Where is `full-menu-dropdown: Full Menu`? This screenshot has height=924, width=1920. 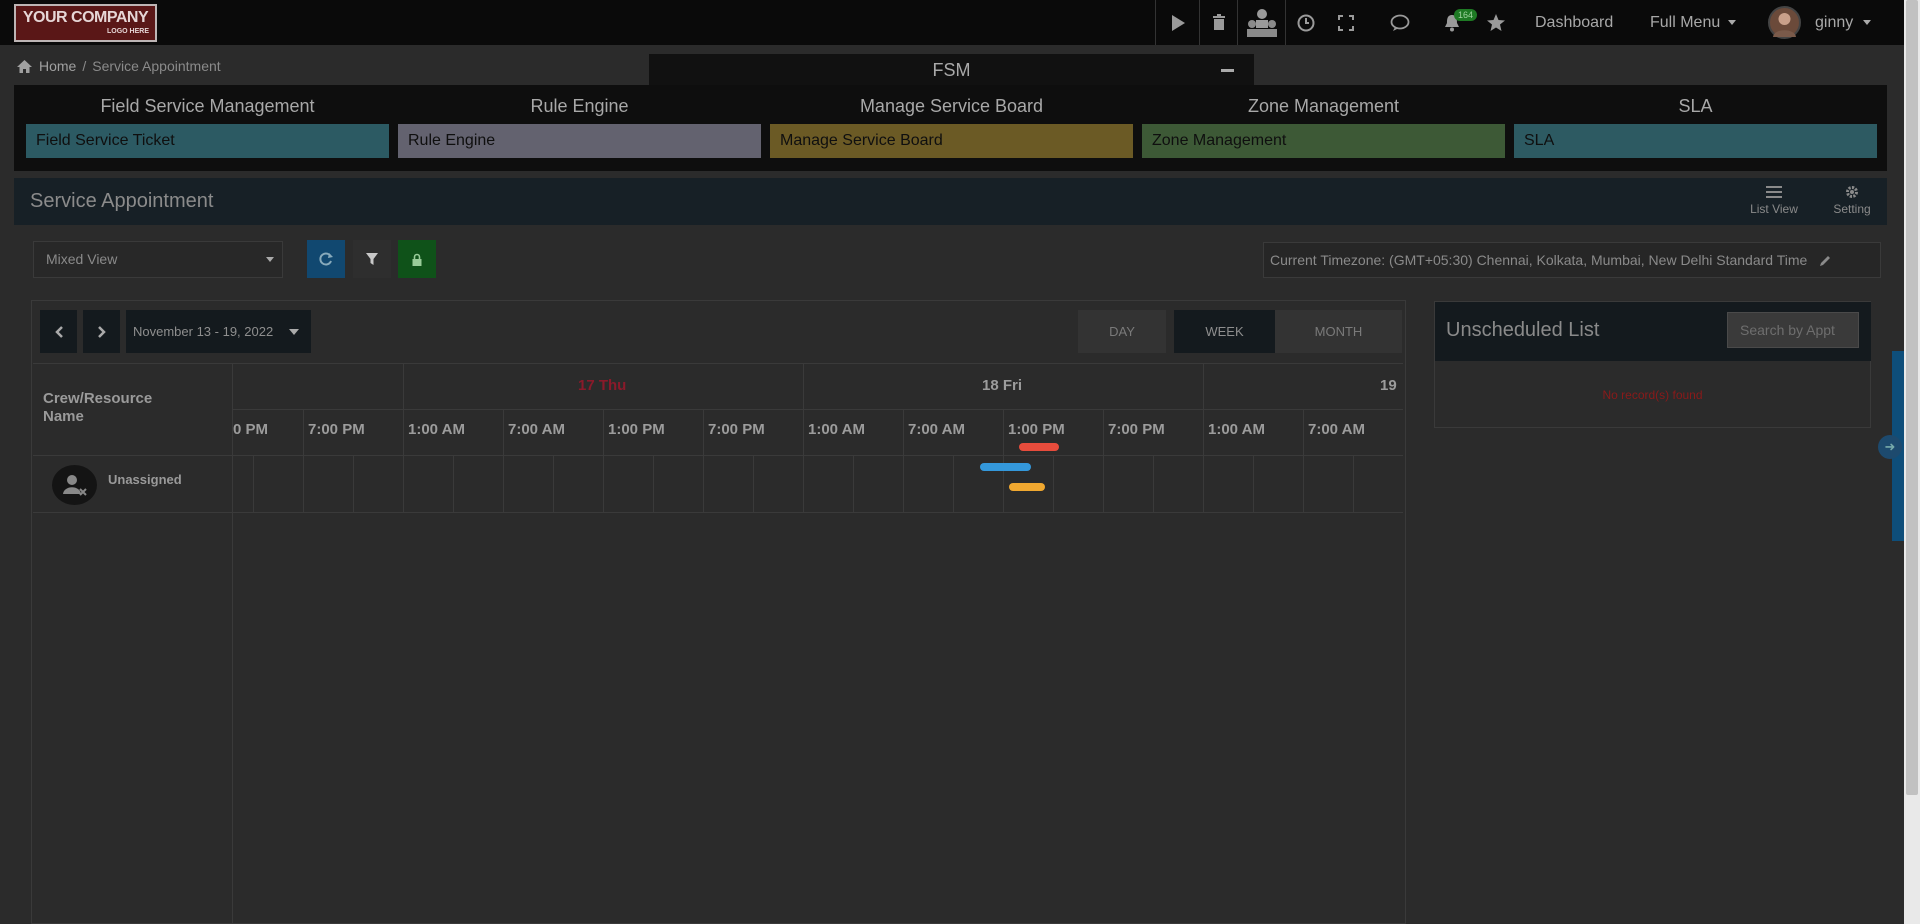 full-menu-dropdown: Full Menu is located at coordinates (1693, 22).